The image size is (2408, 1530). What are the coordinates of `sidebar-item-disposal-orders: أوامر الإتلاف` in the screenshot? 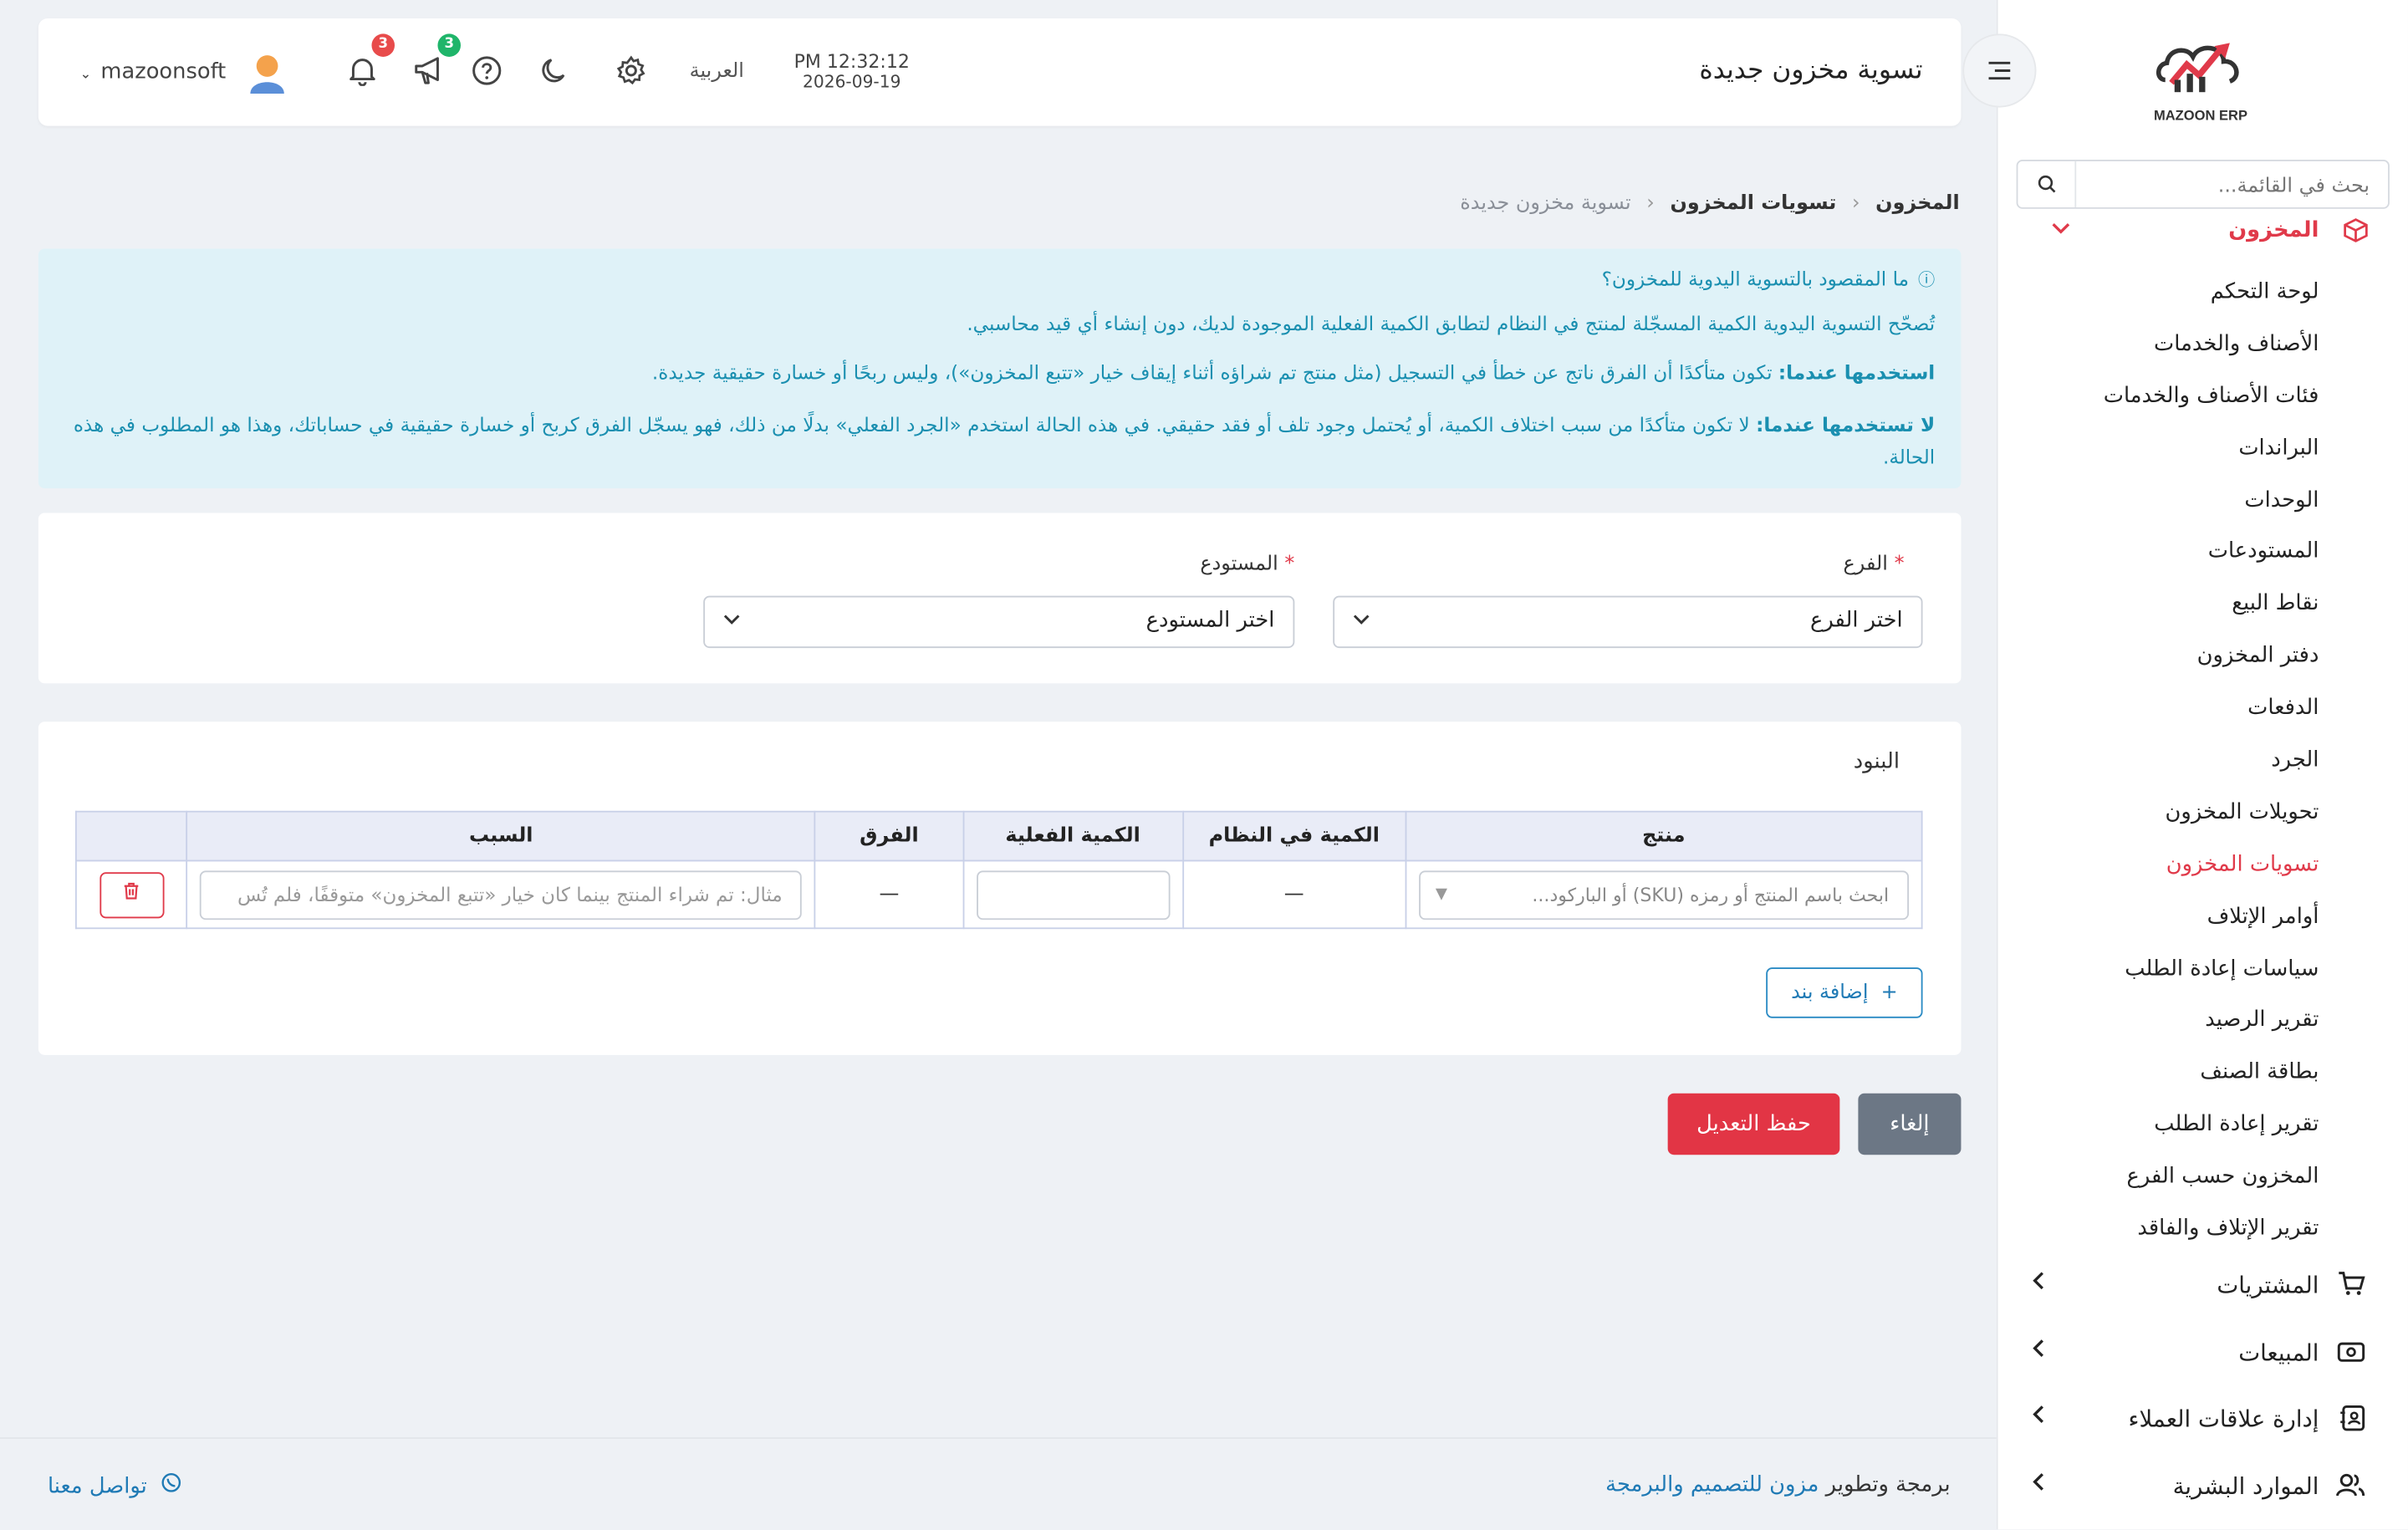 It's located at (2165, 924).